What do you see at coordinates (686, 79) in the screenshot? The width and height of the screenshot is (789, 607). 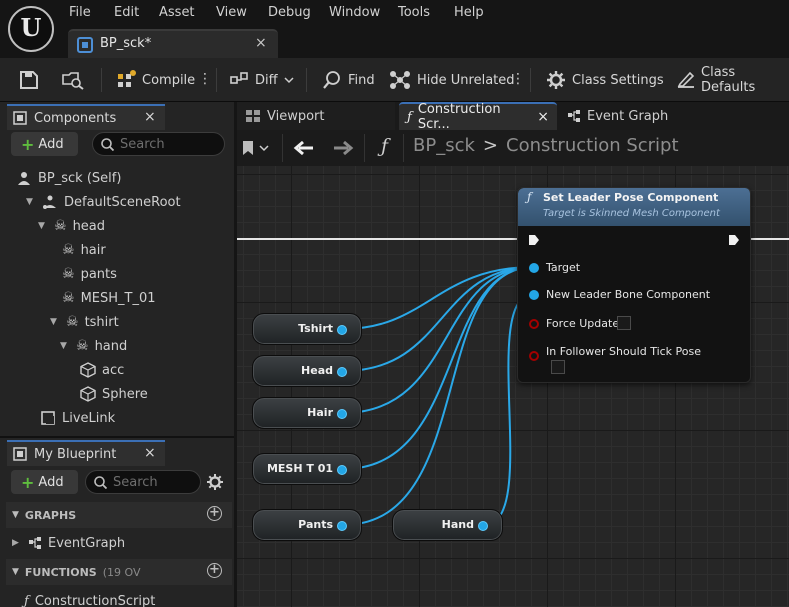 I see `class-defaults-icon` at bounding box center [686, 79].